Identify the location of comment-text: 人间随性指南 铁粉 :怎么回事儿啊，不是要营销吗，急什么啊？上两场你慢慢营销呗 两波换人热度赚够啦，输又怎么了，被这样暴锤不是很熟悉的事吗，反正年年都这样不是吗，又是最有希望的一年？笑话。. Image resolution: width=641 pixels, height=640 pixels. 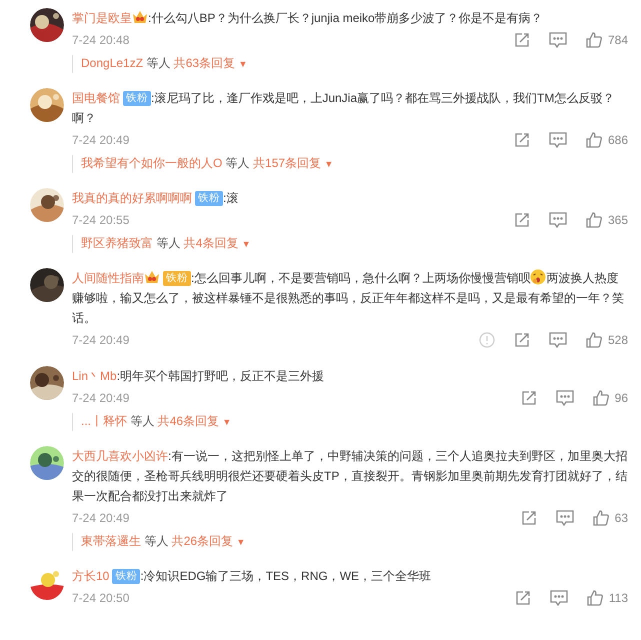
(348, 297).